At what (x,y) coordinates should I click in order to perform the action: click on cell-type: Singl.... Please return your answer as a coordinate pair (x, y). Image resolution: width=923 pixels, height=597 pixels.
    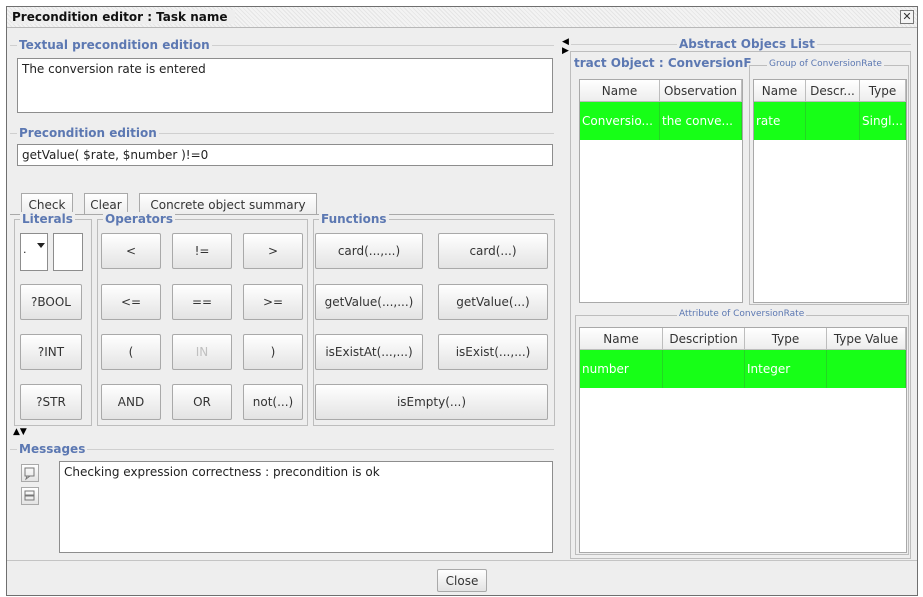
    Looking at the image, I should click on (883, 121).